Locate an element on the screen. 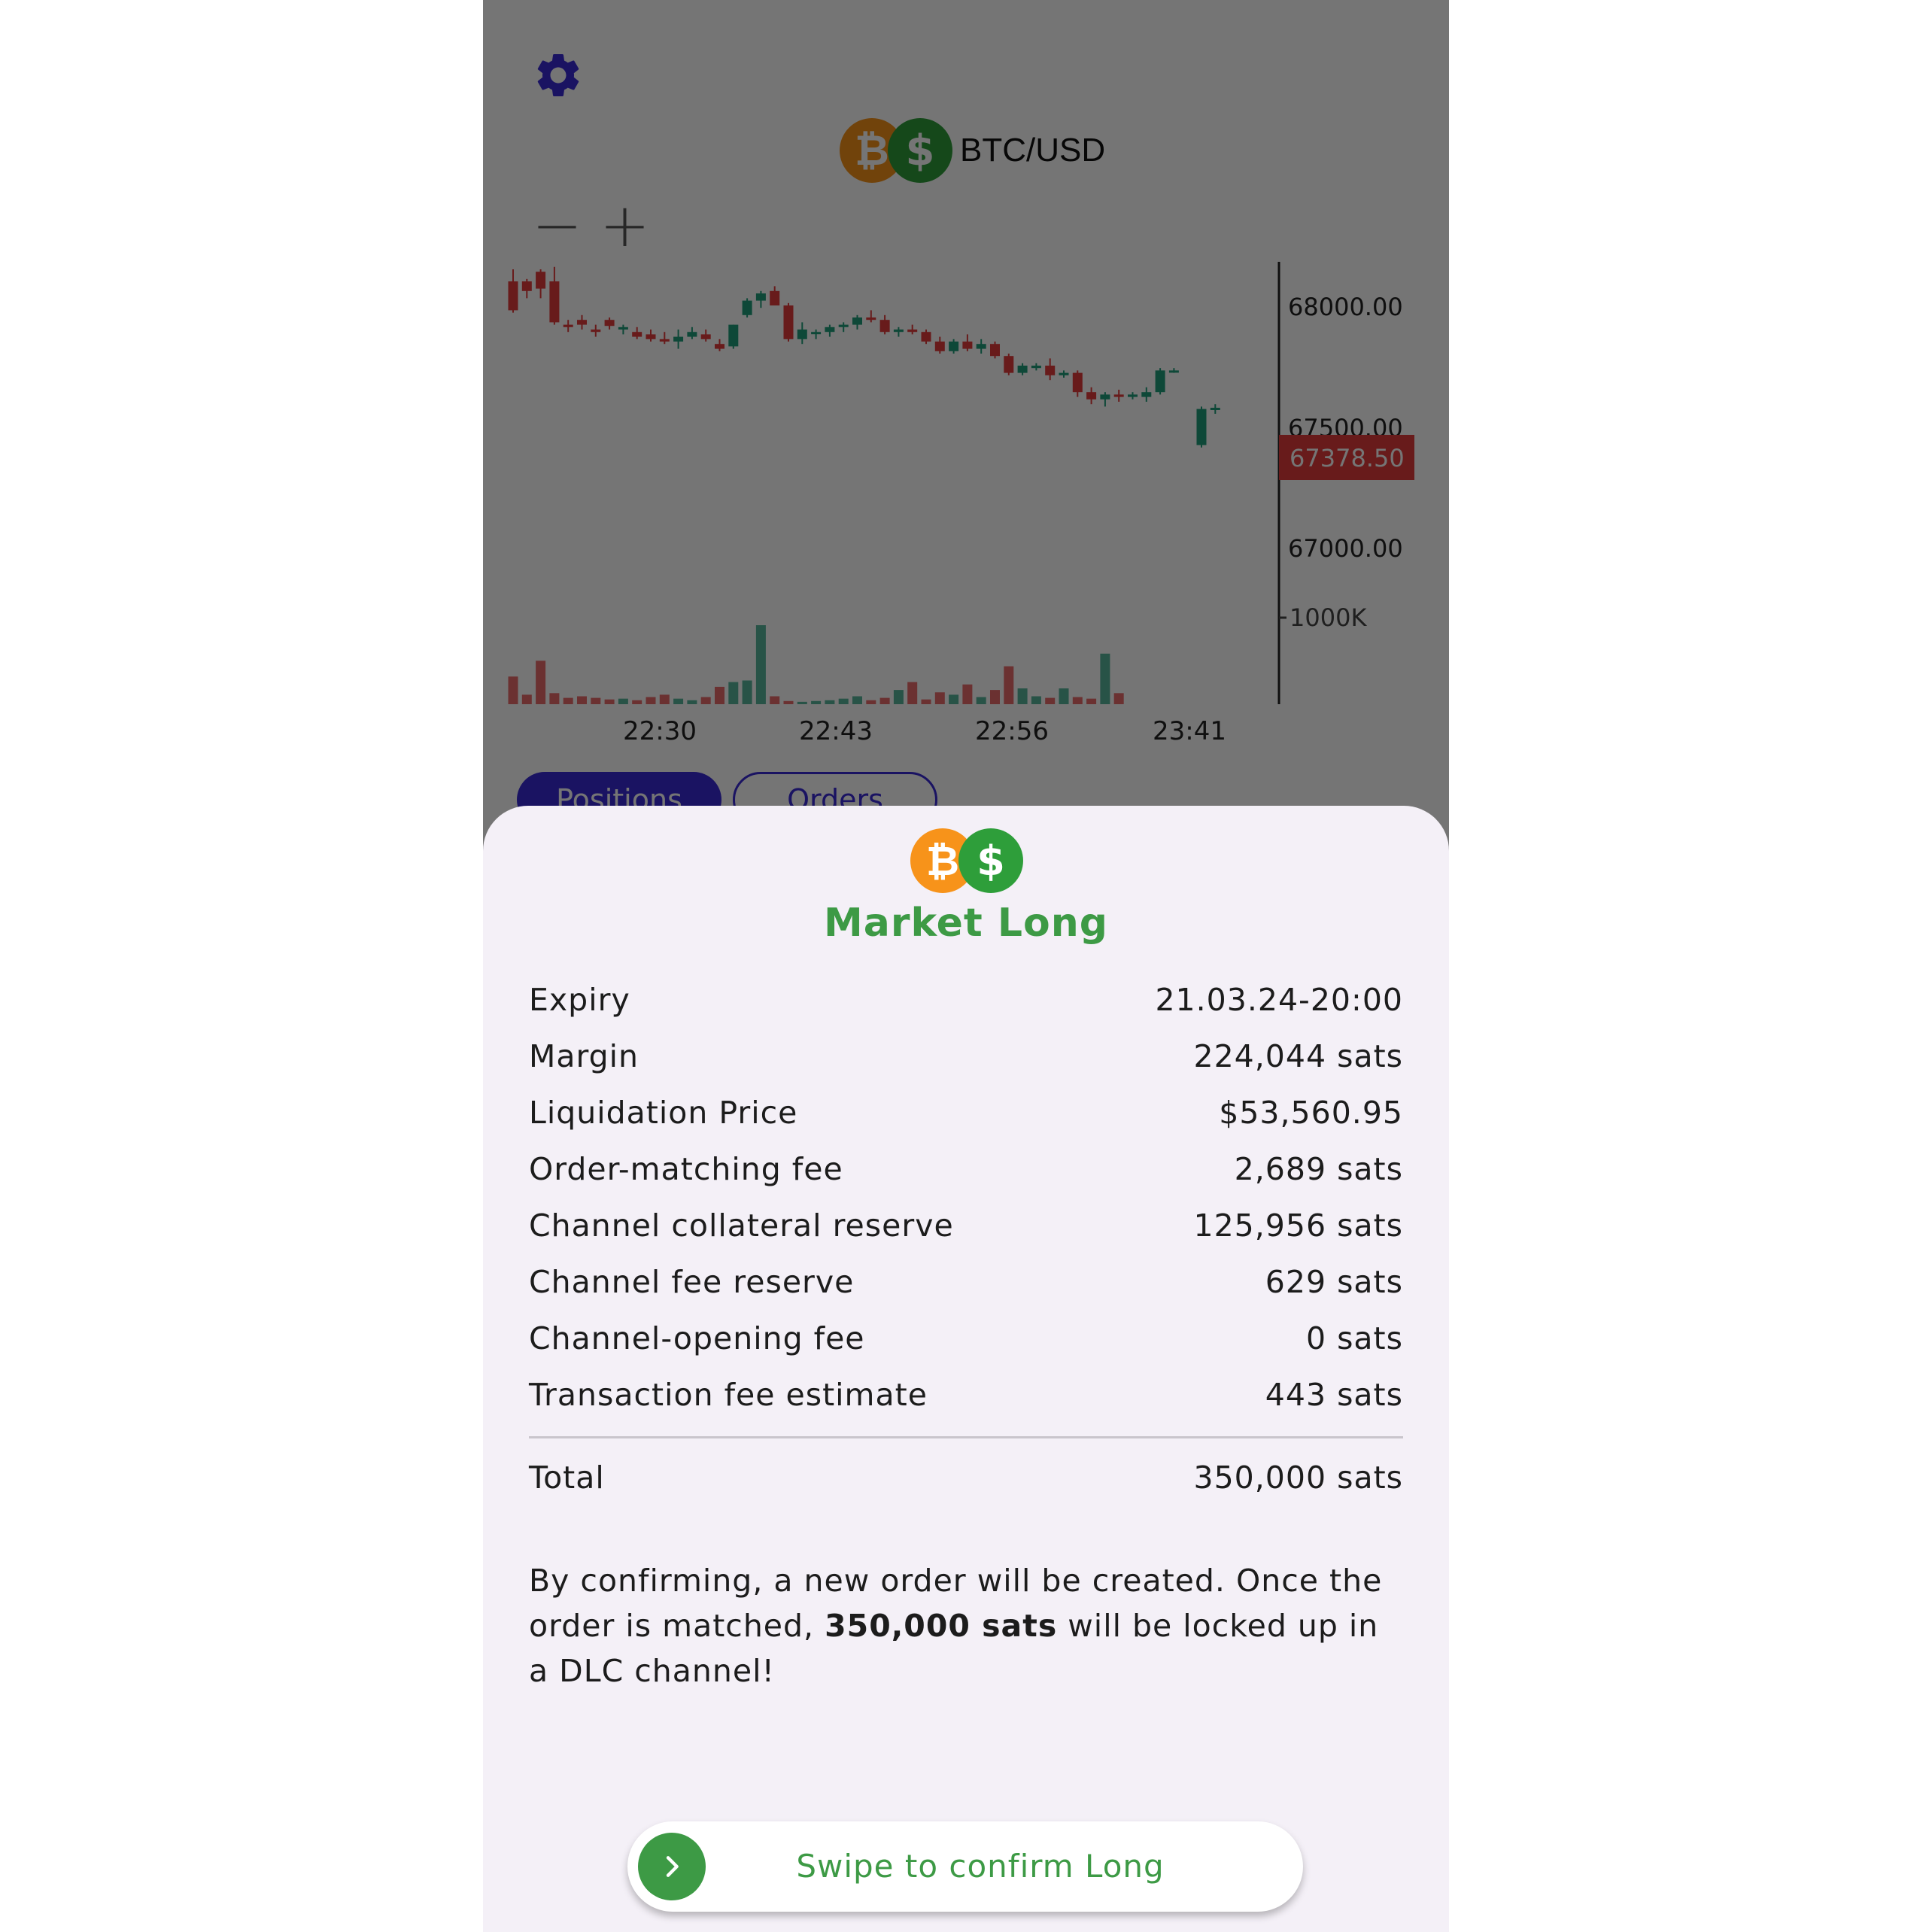 Image resolution: width=1932 pixels, height=1932 pixels. detail-row-collateral-reserve: Channel collateral reserve 125,956 sats is located at coordinates (966, 1225).